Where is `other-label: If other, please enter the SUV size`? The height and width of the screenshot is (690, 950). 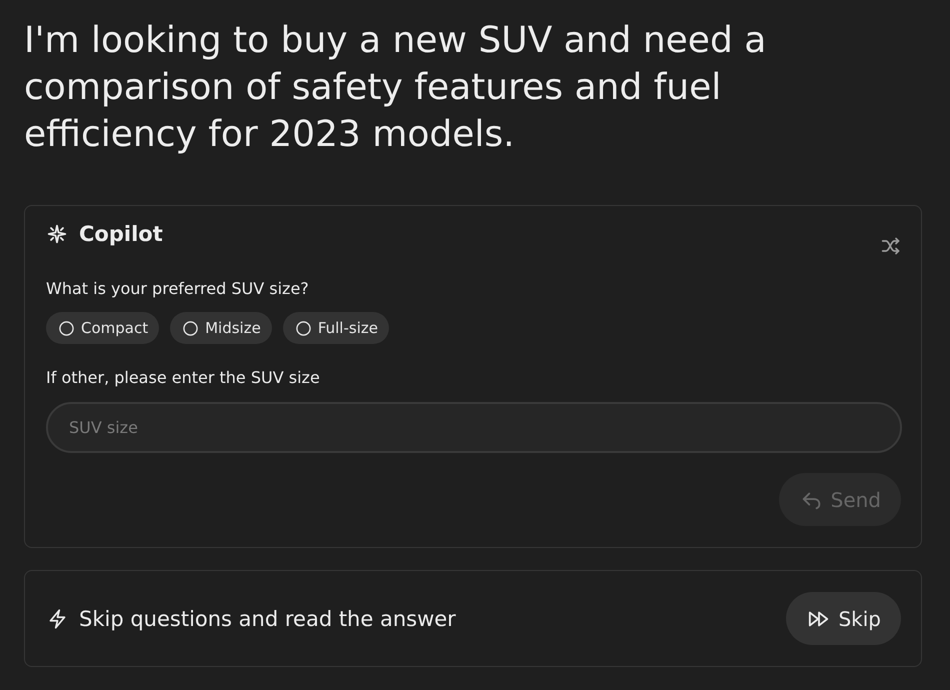 other-label: If other, please enter the SUV size is located at coordinates (183, 378).